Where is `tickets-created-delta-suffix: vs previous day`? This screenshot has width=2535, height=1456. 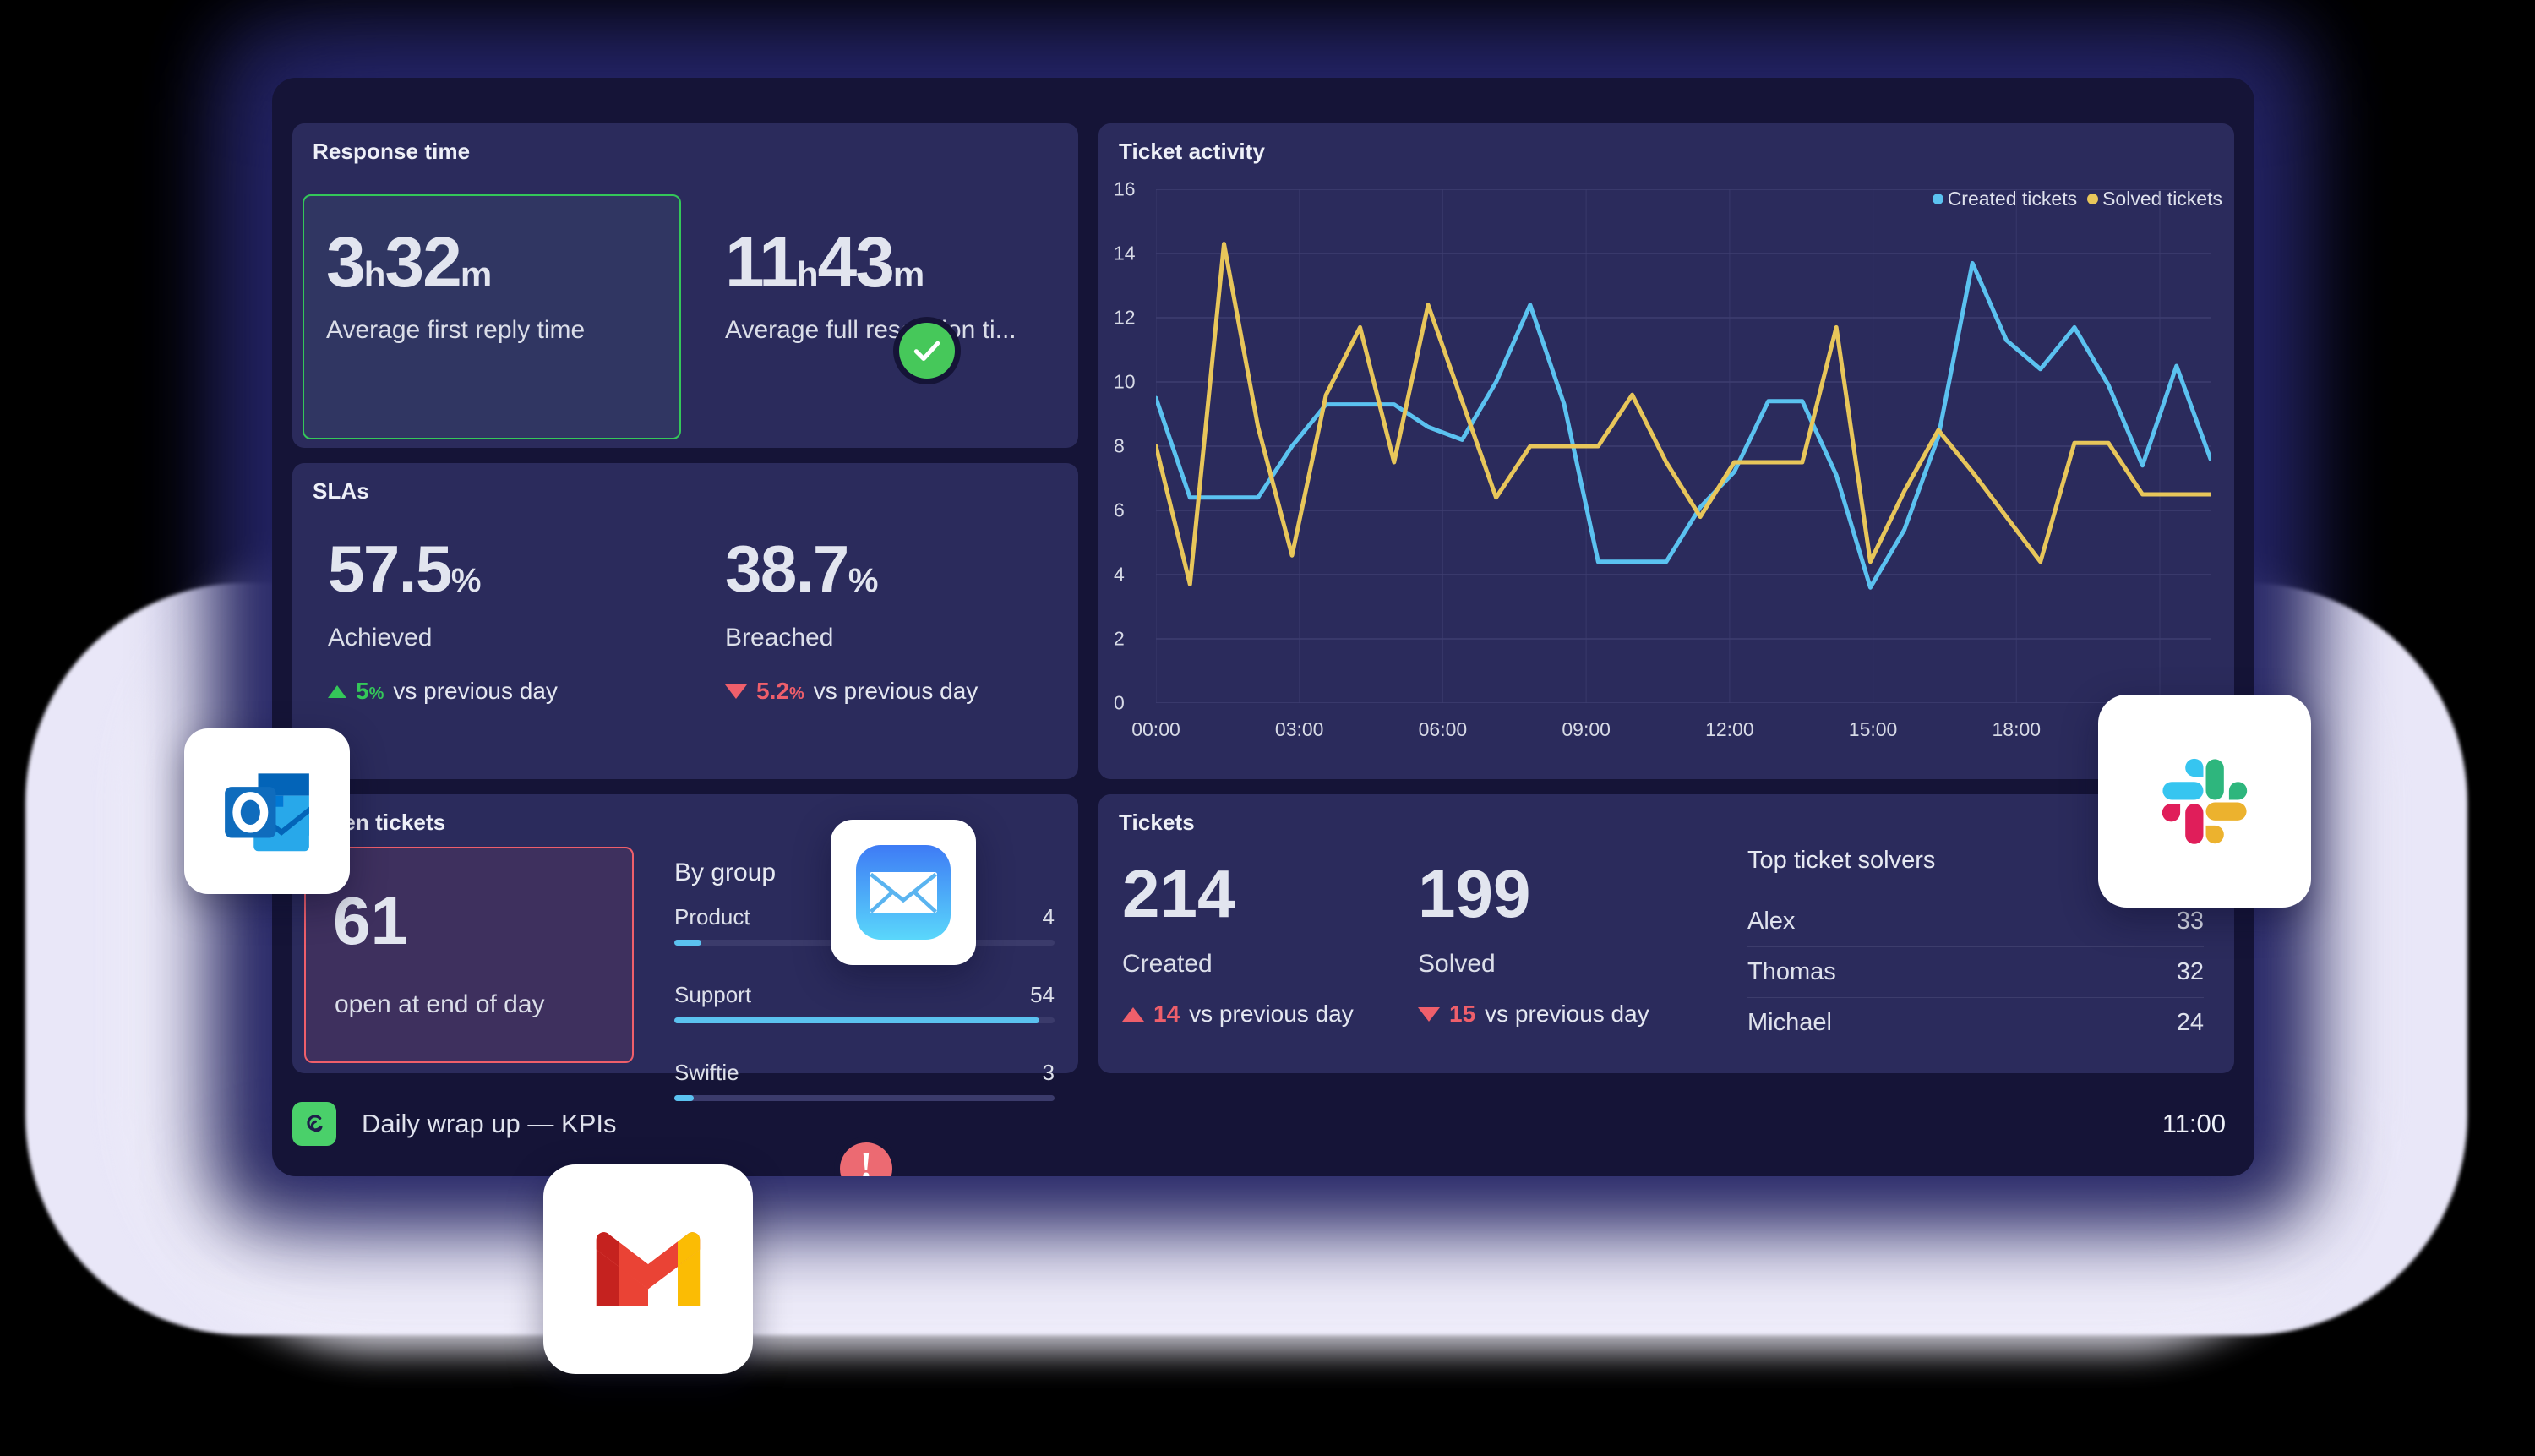 tickets-created-delta-suffix: vs previous day is located at coordinates (1271, 1014).